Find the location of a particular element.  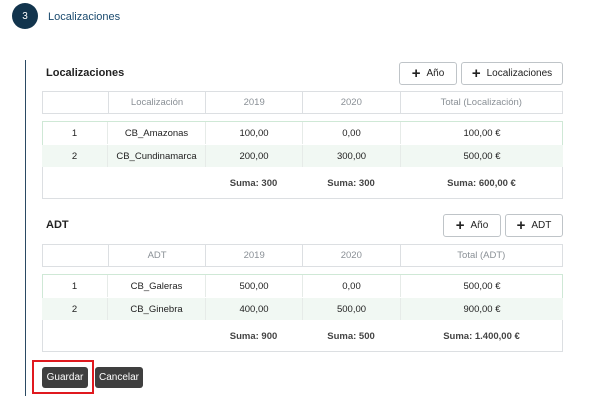

adt-section-title: ADT is located at coordinates (57, 225).